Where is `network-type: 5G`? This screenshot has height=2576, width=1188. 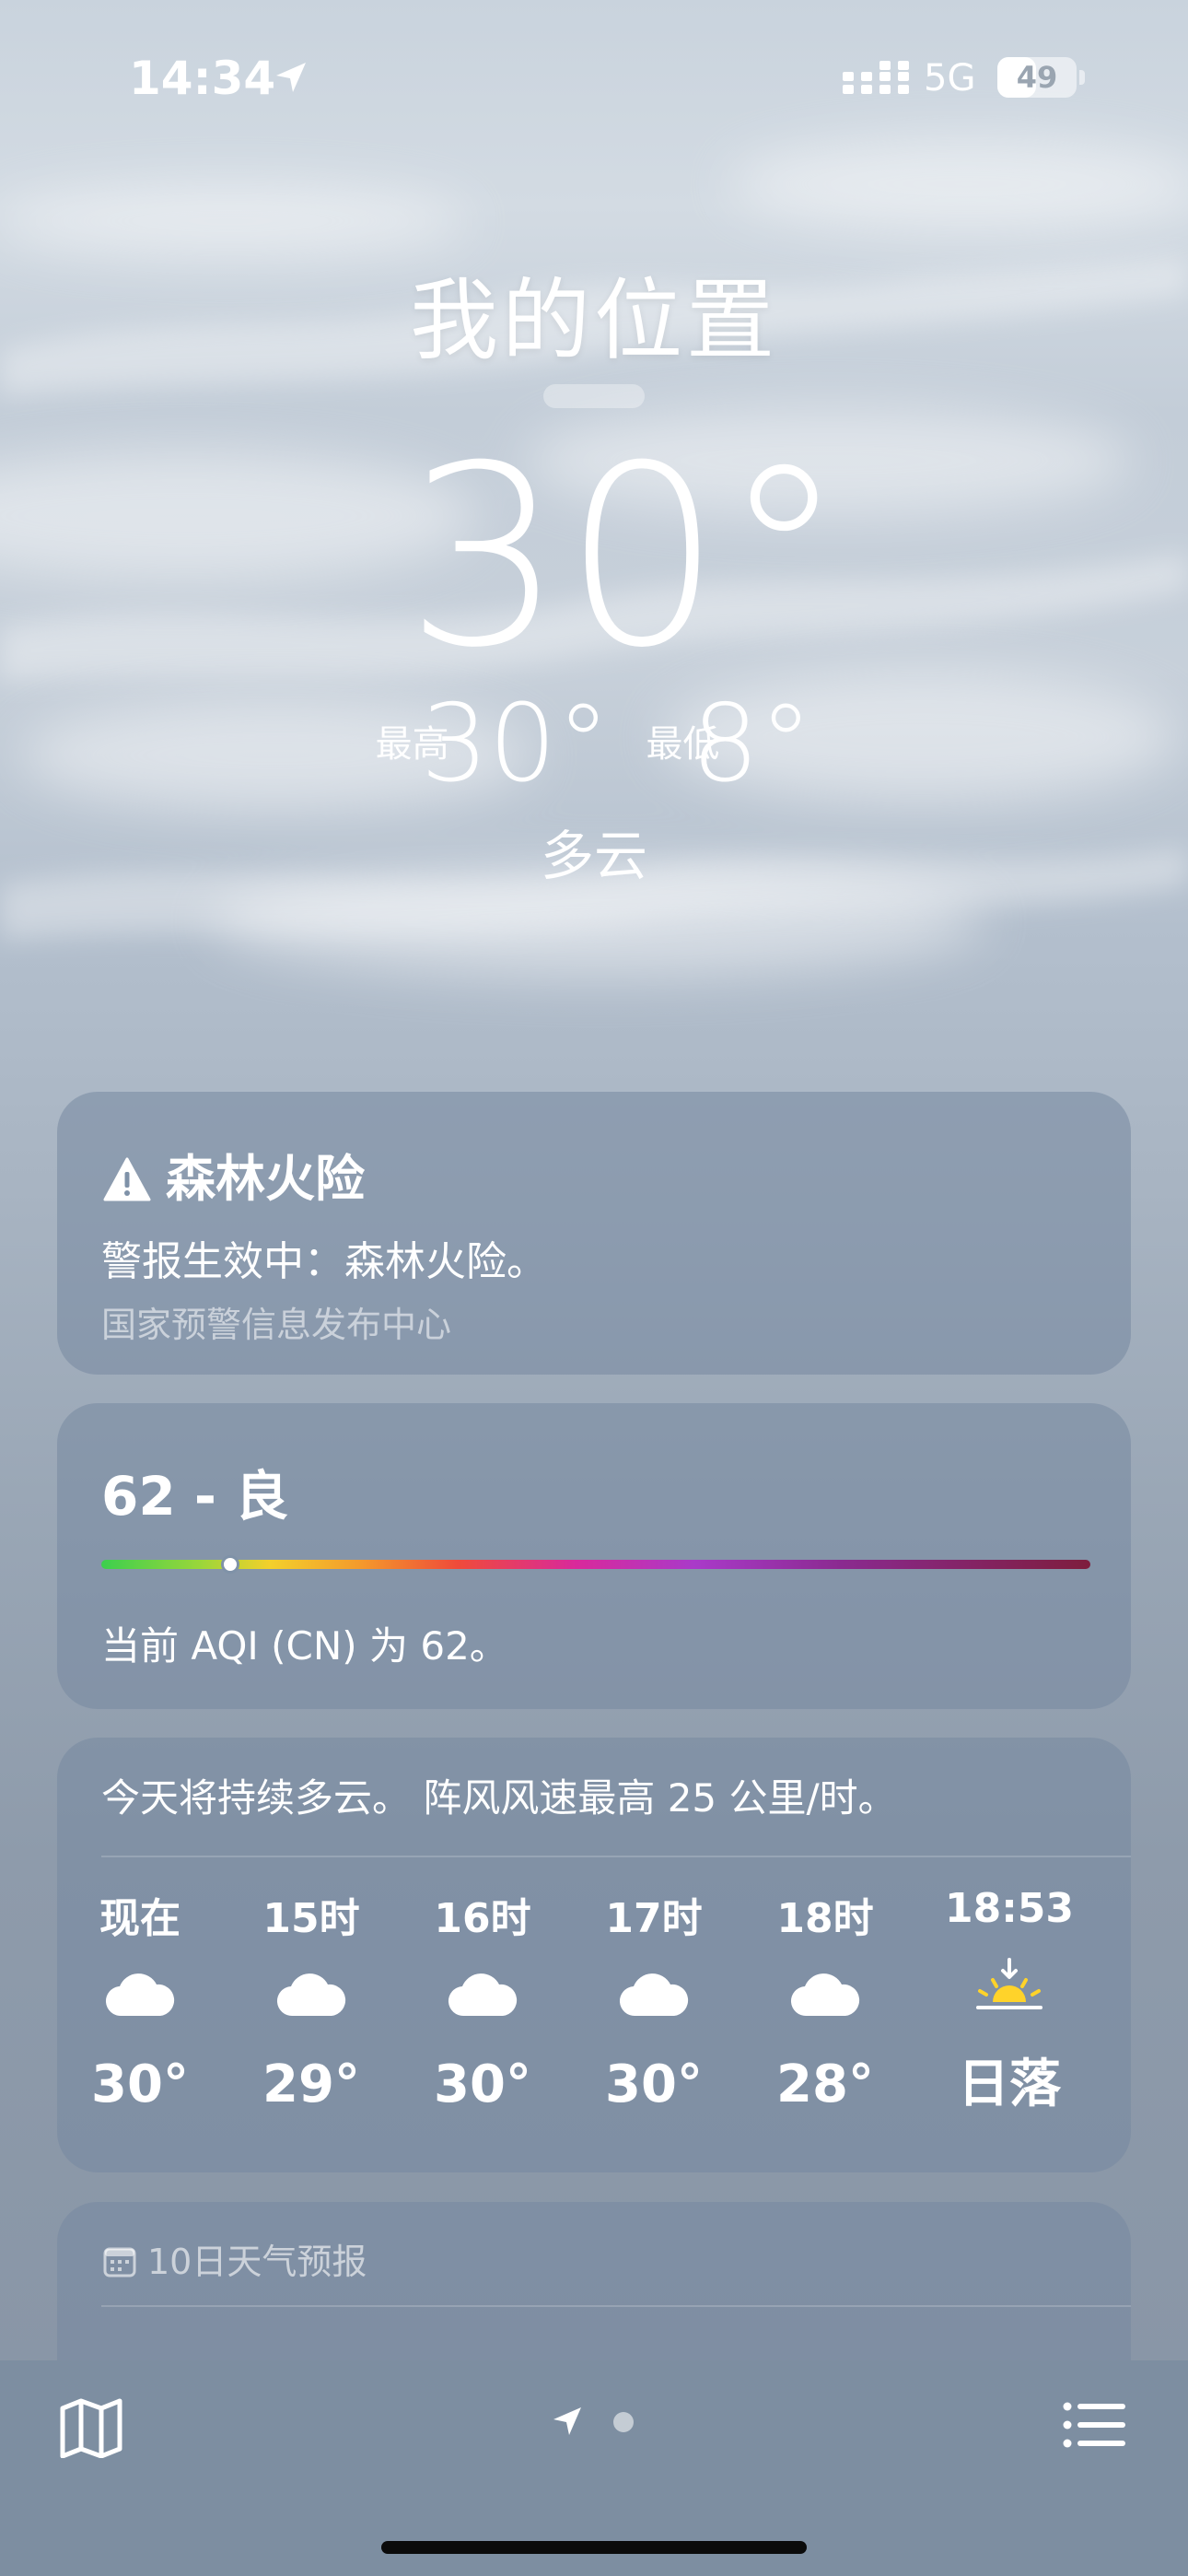 network-type: 5G is located at coordinates (950, 78).